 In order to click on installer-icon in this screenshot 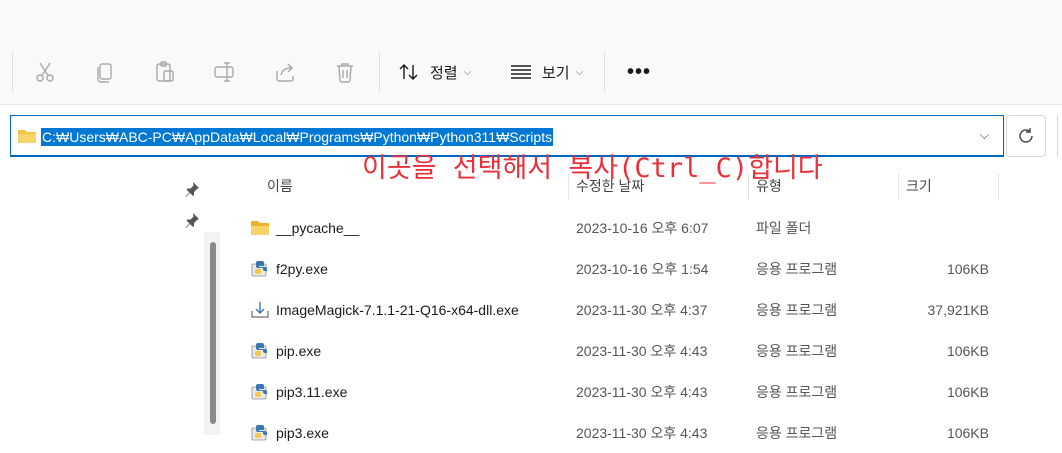, I will do `click(260, 310)`.